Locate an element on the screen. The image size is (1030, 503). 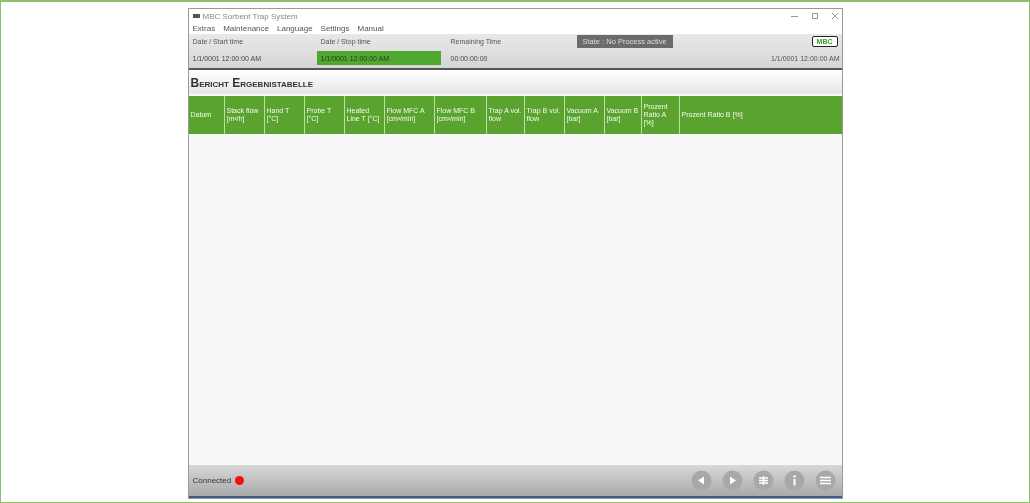
menu-item: Language is located at coordinates (295, 28).